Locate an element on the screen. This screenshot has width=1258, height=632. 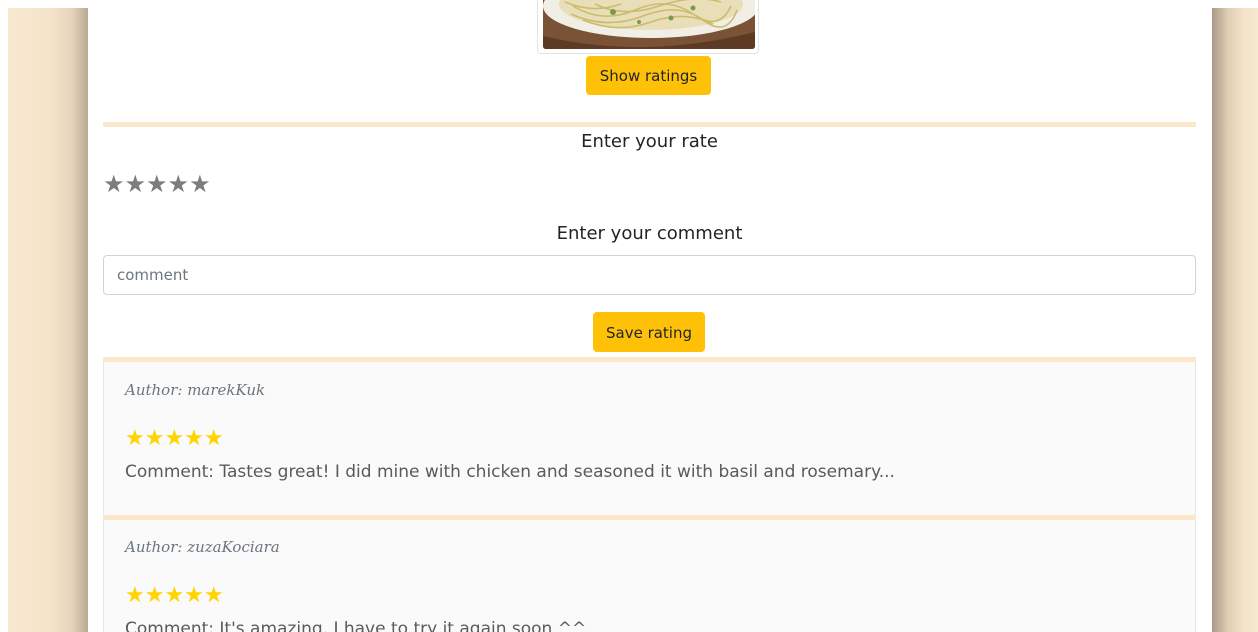
star-icon-3: ★ is located at coordinates (157, 184).